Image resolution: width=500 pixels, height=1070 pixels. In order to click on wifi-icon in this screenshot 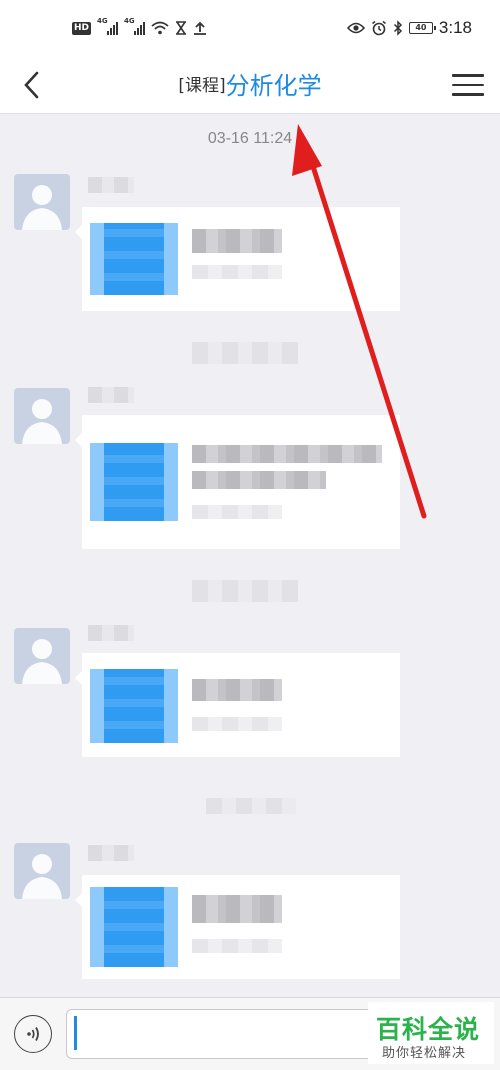, I will do `click(160, 28)`.